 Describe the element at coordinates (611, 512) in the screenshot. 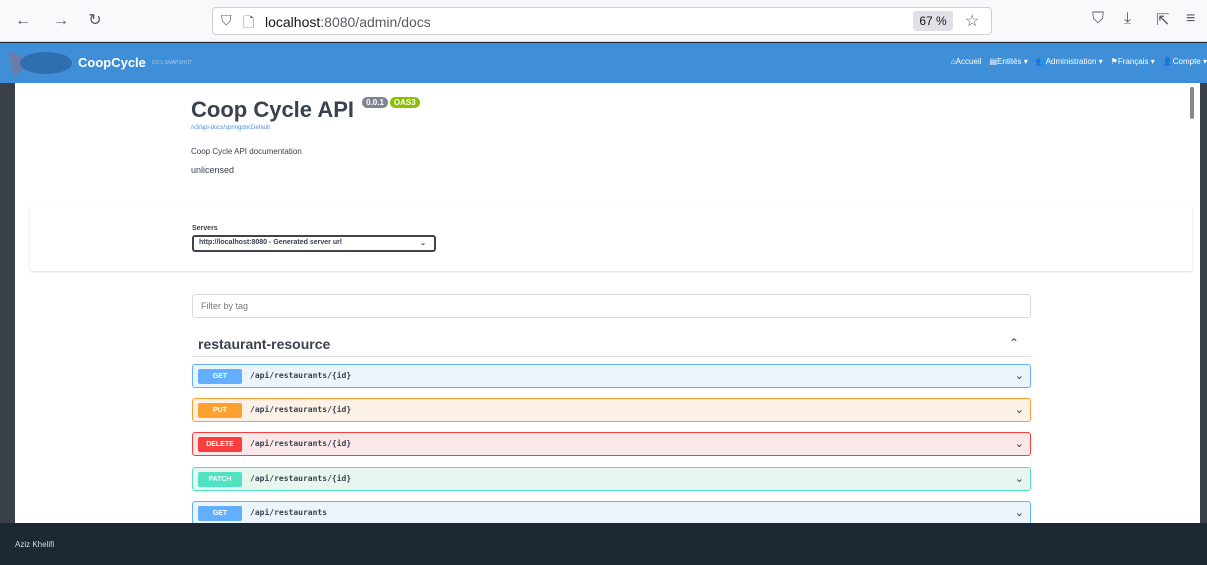

I see `operation-row: GET /api/restaurants ⌄` at that location.